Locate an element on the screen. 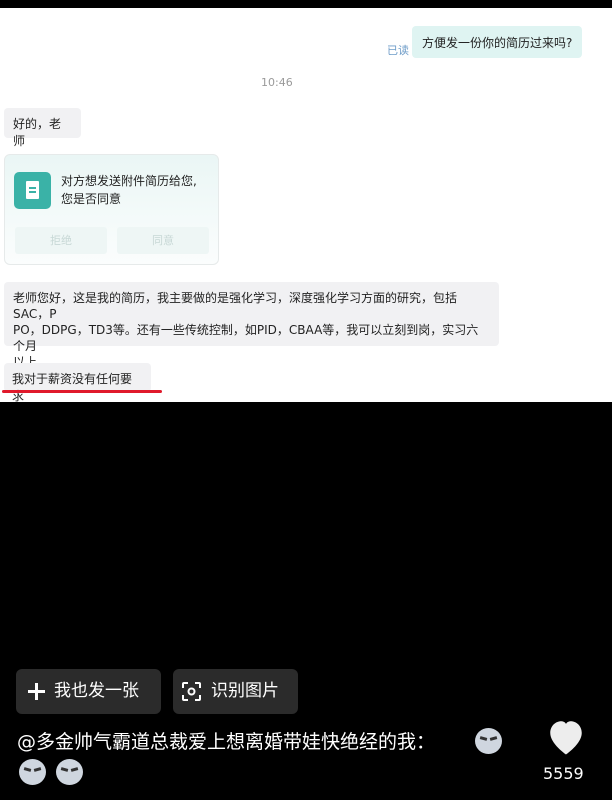 The height and width of the screenshot is (800, 612). scan-icon is located at coordinates (191, 691).